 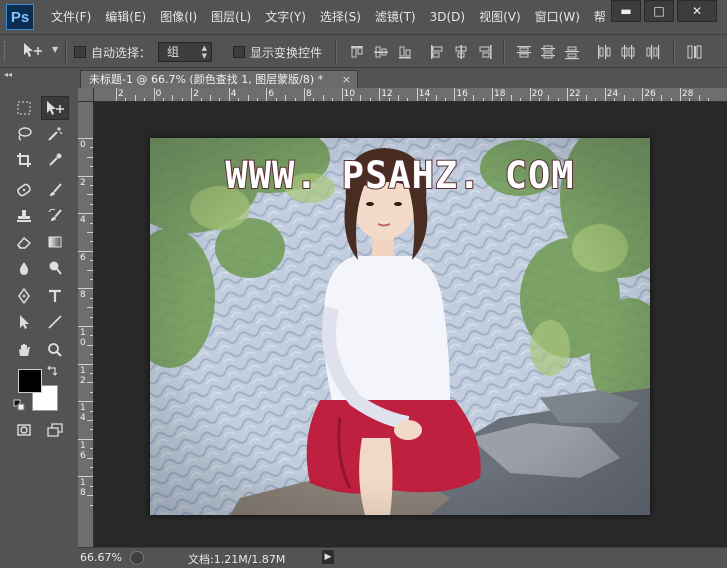 What do you see at coordinates (285, 17) in the screenshot?
I see `menu-type: 文字(Y)` at bounding box center [285, 17].